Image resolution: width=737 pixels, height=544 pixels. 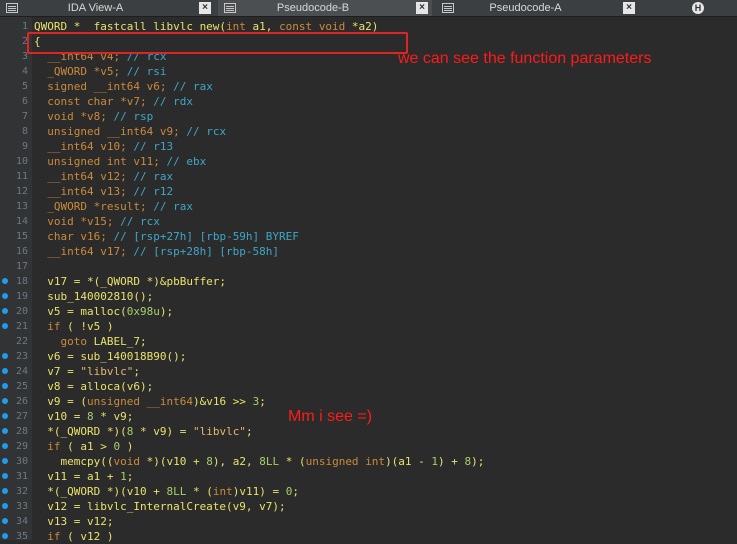 What do you see at coordinates (368, 386) in the screenshot?
I see `code-line: 25 v8 = alloca(v6);` at bounding box center [368, 386].